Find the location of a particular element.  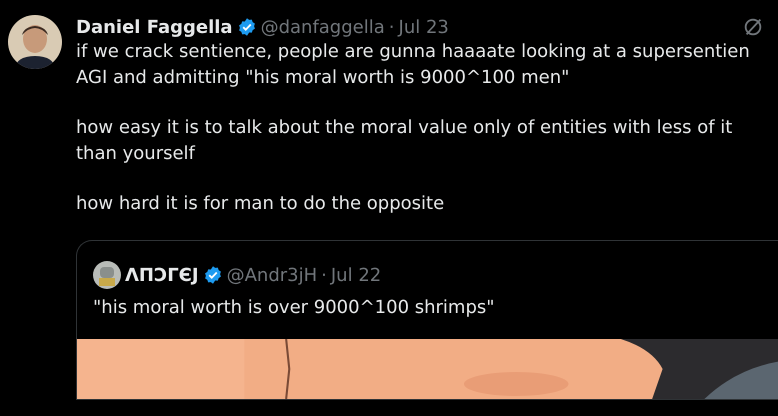

author-name: ΛПƆΓЄJ is located at coordinates (162, 275).